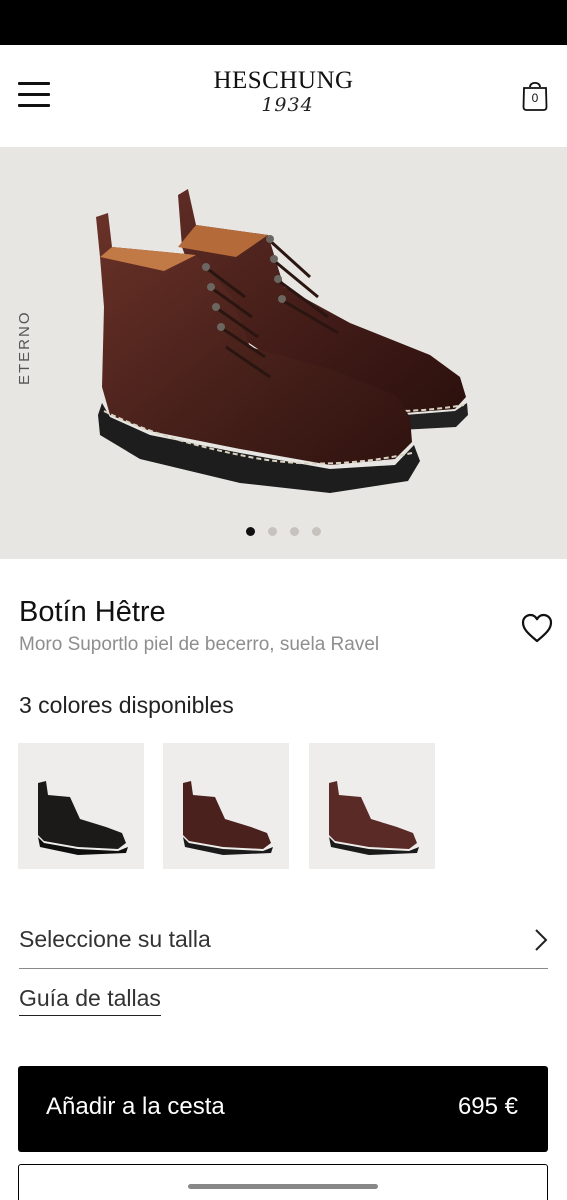  Describe the element at coordinates (283, 1186) in the screenshot. I see `home-indicator` at that location.